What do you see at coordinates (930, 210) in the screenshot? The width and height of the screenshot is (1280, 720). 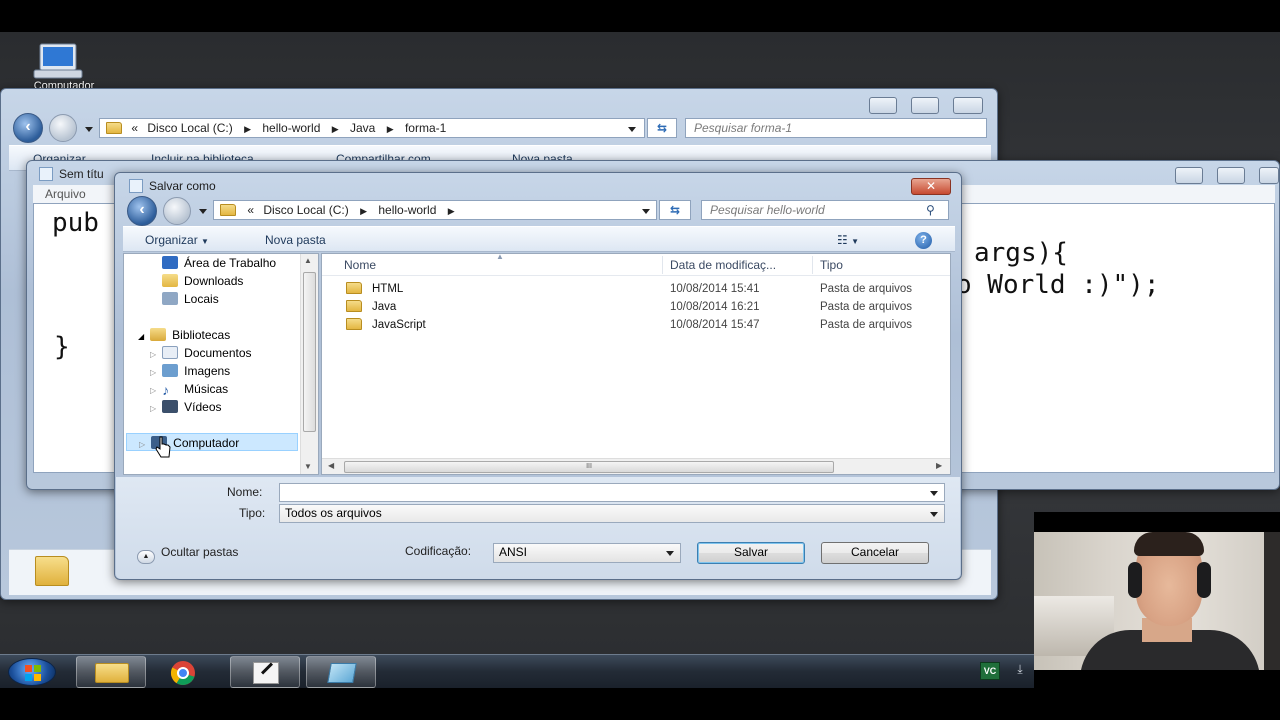 I see `search-icon: ⚲` at bounding box center [930, 210].